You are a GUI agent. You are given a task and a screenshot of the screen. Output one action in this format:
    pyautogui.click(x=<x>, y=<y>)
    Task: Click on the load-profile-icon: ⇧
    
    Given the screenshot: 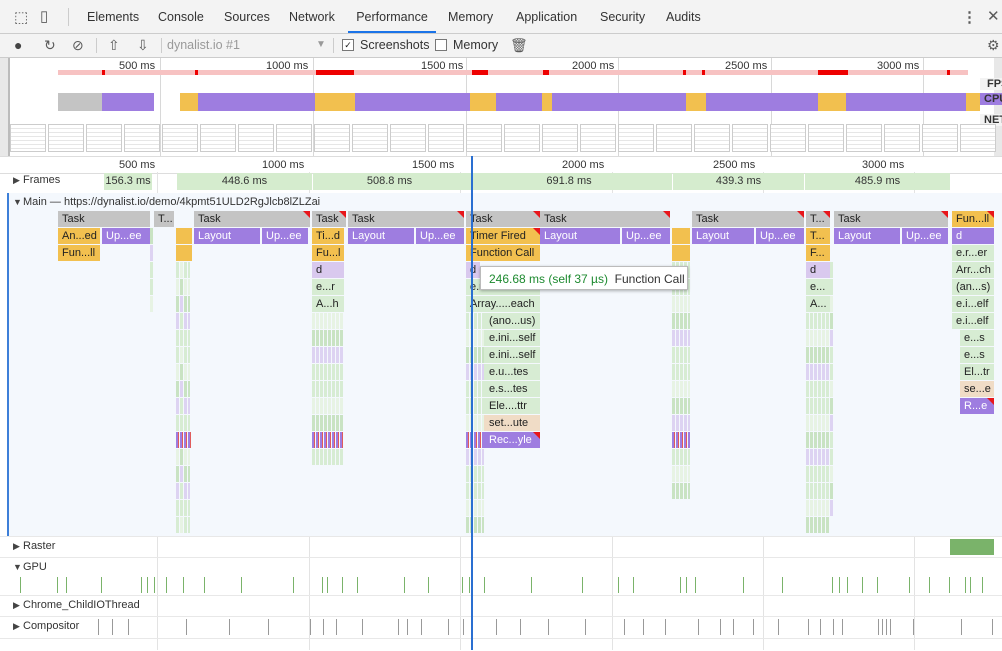 What is the action you would take?
    pyautogui.click(x=114, y=45)
    